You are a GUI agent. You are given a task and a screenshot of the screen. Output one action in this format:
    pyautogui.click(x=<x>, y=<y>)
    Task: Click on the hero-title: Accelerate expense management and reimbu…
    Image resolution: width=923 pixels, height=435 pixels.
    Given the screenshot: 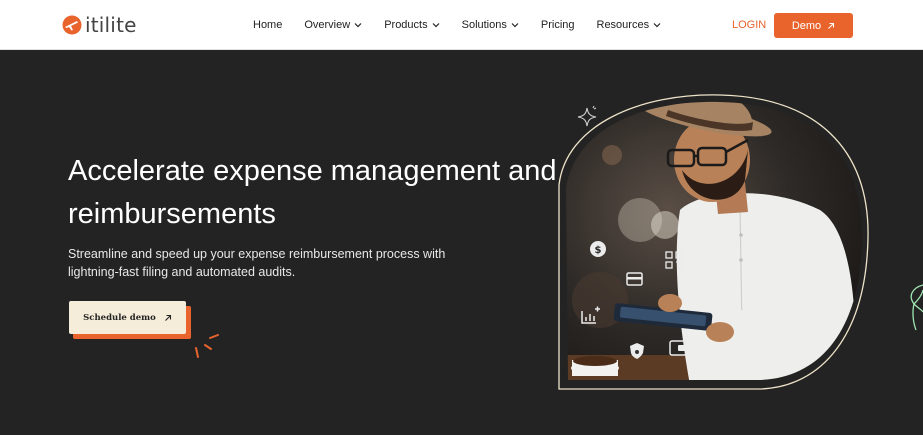 What is the action you would take?
    pyautogui.click(x=318, y=193)
    